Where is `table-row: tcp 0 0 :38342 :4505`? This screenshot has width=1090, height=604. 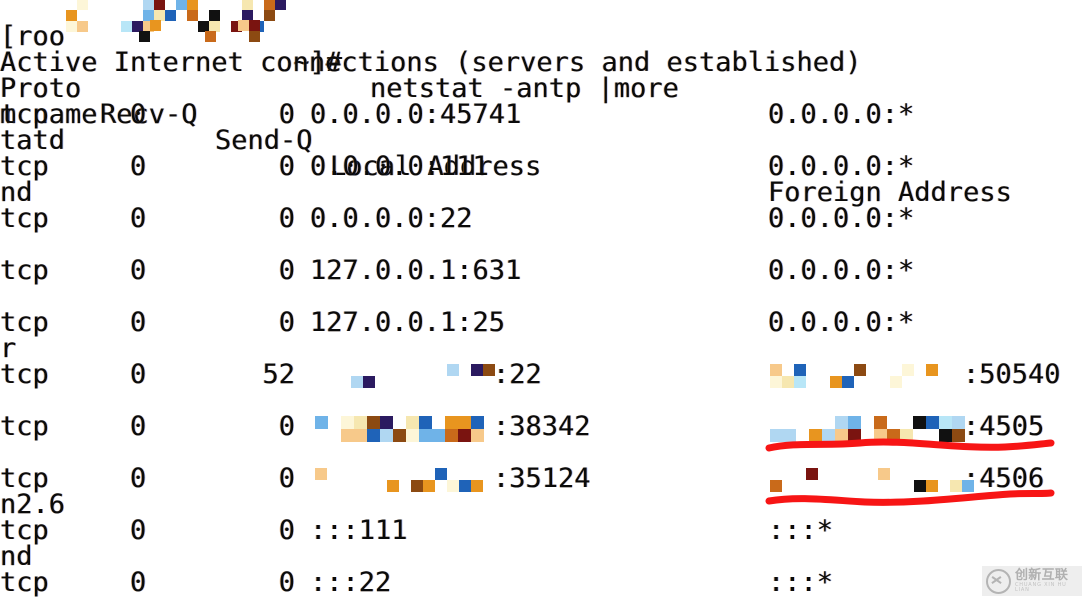
table-row: tcp 0 0 :38342 :4505 is located at coordinates (545, 426).